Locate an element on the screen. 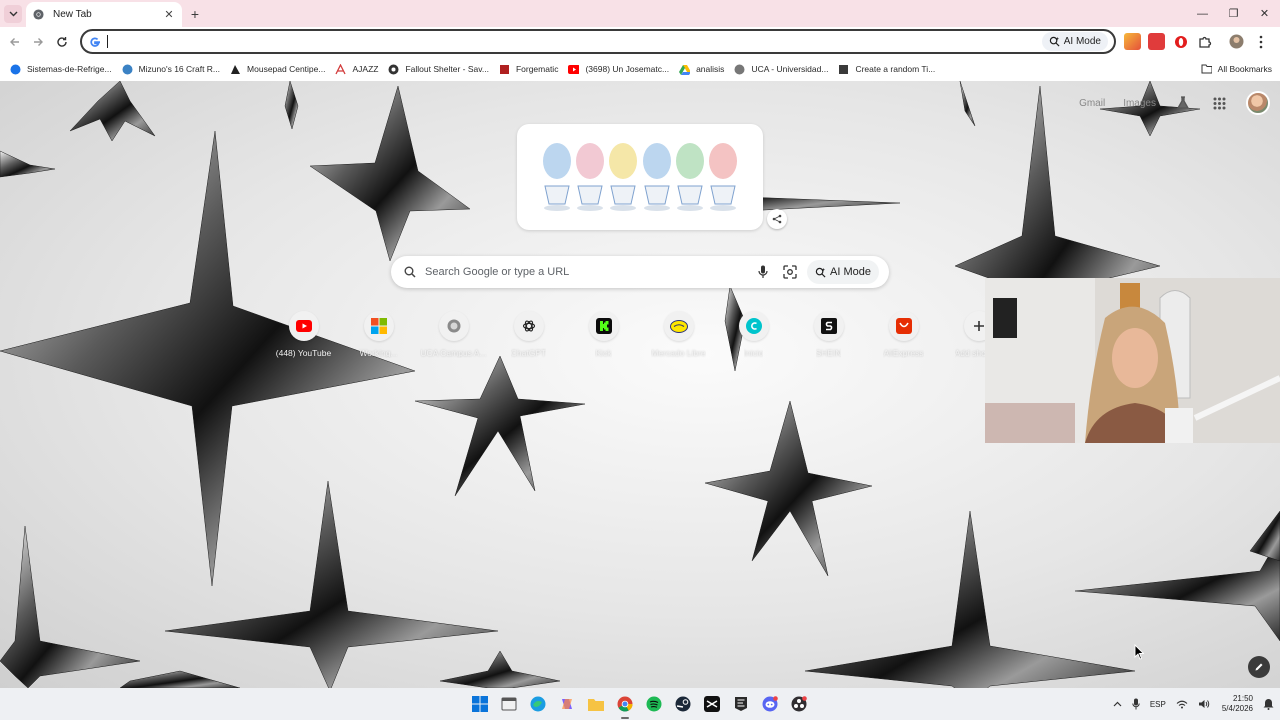  images-link: Images is located at coordinates (1139, 103).